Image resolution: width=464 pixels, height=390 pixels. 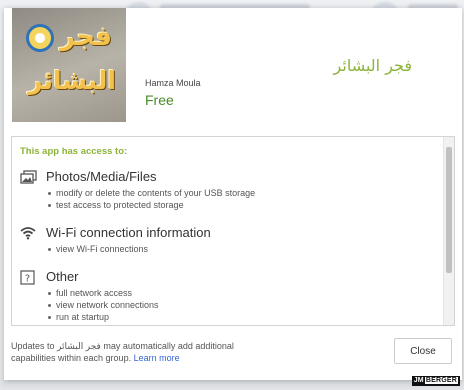 I want to click on permissions-header: This app has access to:, so click(x=74, y=151).